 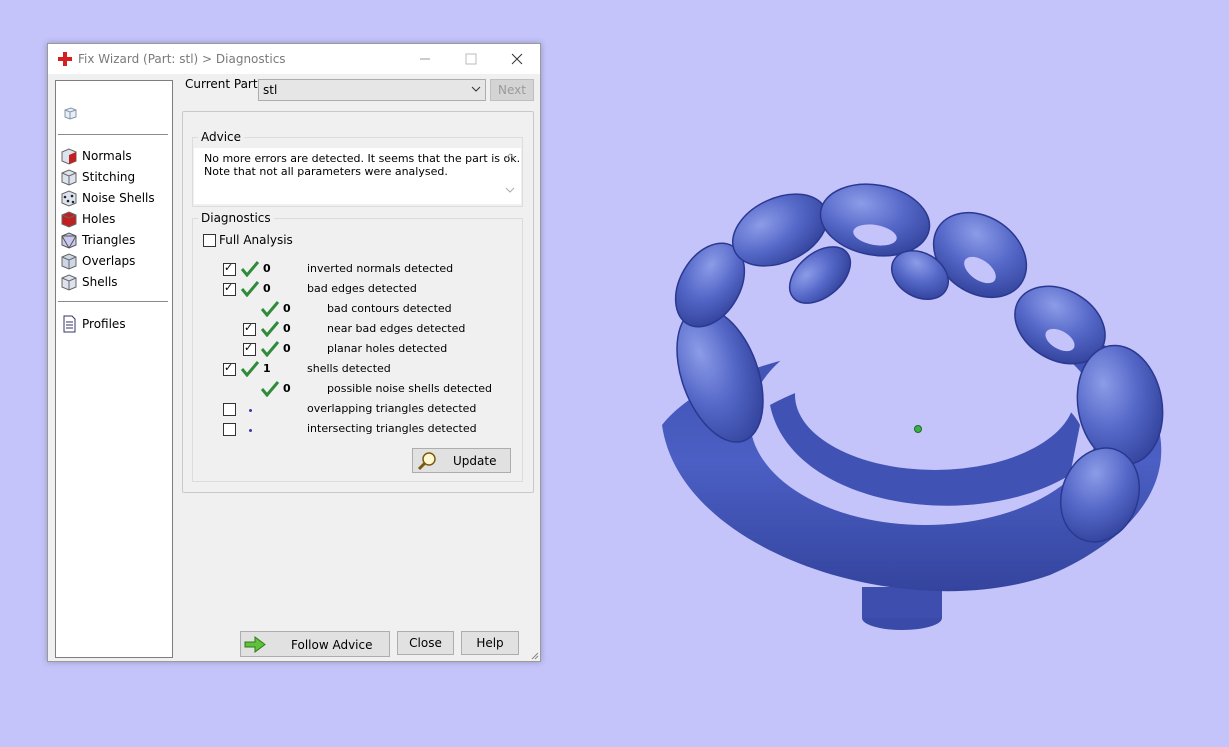 What do you see at coordinates (255, 644) in the screenshot?
I see `green-arrow-icon` at bounding box center [255, 644].